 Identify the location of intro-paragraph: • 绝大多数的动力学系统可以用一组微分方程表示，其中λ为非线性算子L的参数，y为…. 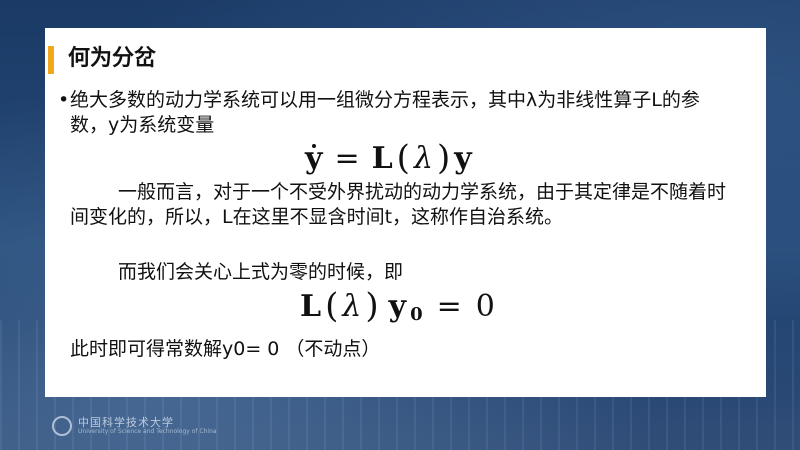
(394, 113).